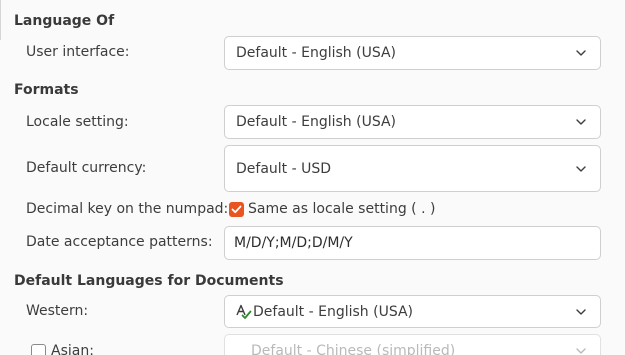  What do you see at coordinates (86, 168) in the screenshot?
I see `default-currency-label: Default currency:` at bounding box center [86, 168].